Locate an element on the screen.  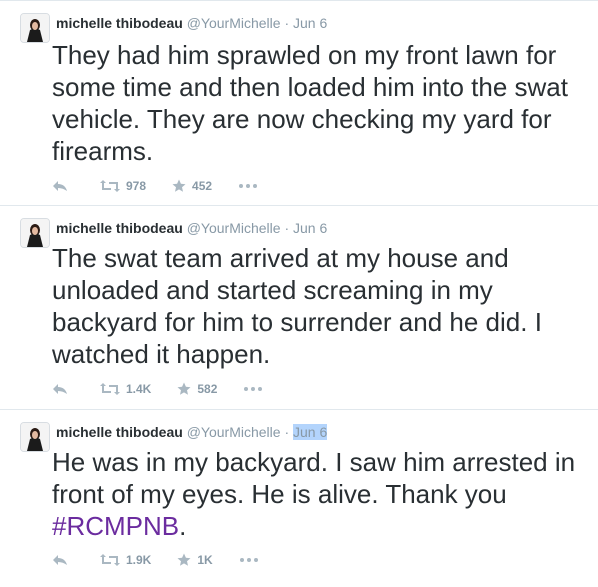
tweet-actions: 1.4K 582 is located at coordinates (173, 389).